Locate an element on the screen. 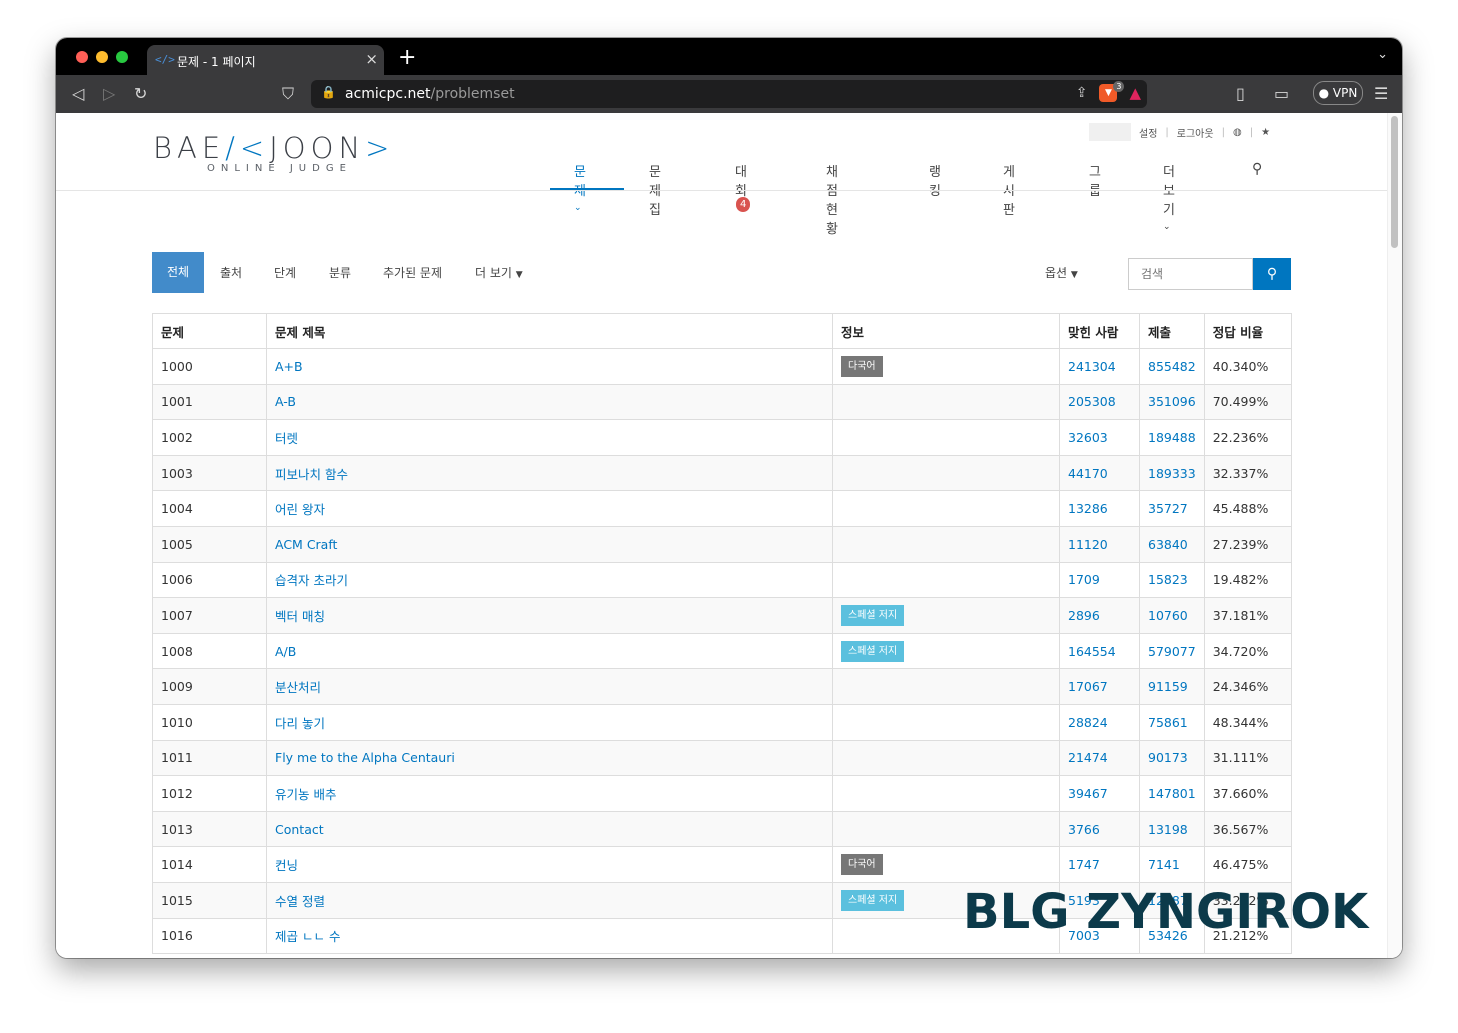 The width and height of the screenshot is (1458, 1033). search-button: ⚲ is located at coordinates (1272, 274).